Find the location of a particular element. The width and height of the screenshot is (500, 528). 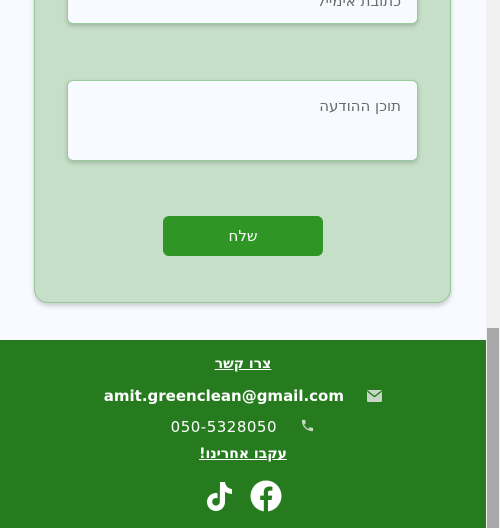

contact-title-link: צרו קשר is located at coordinates (243, 364).